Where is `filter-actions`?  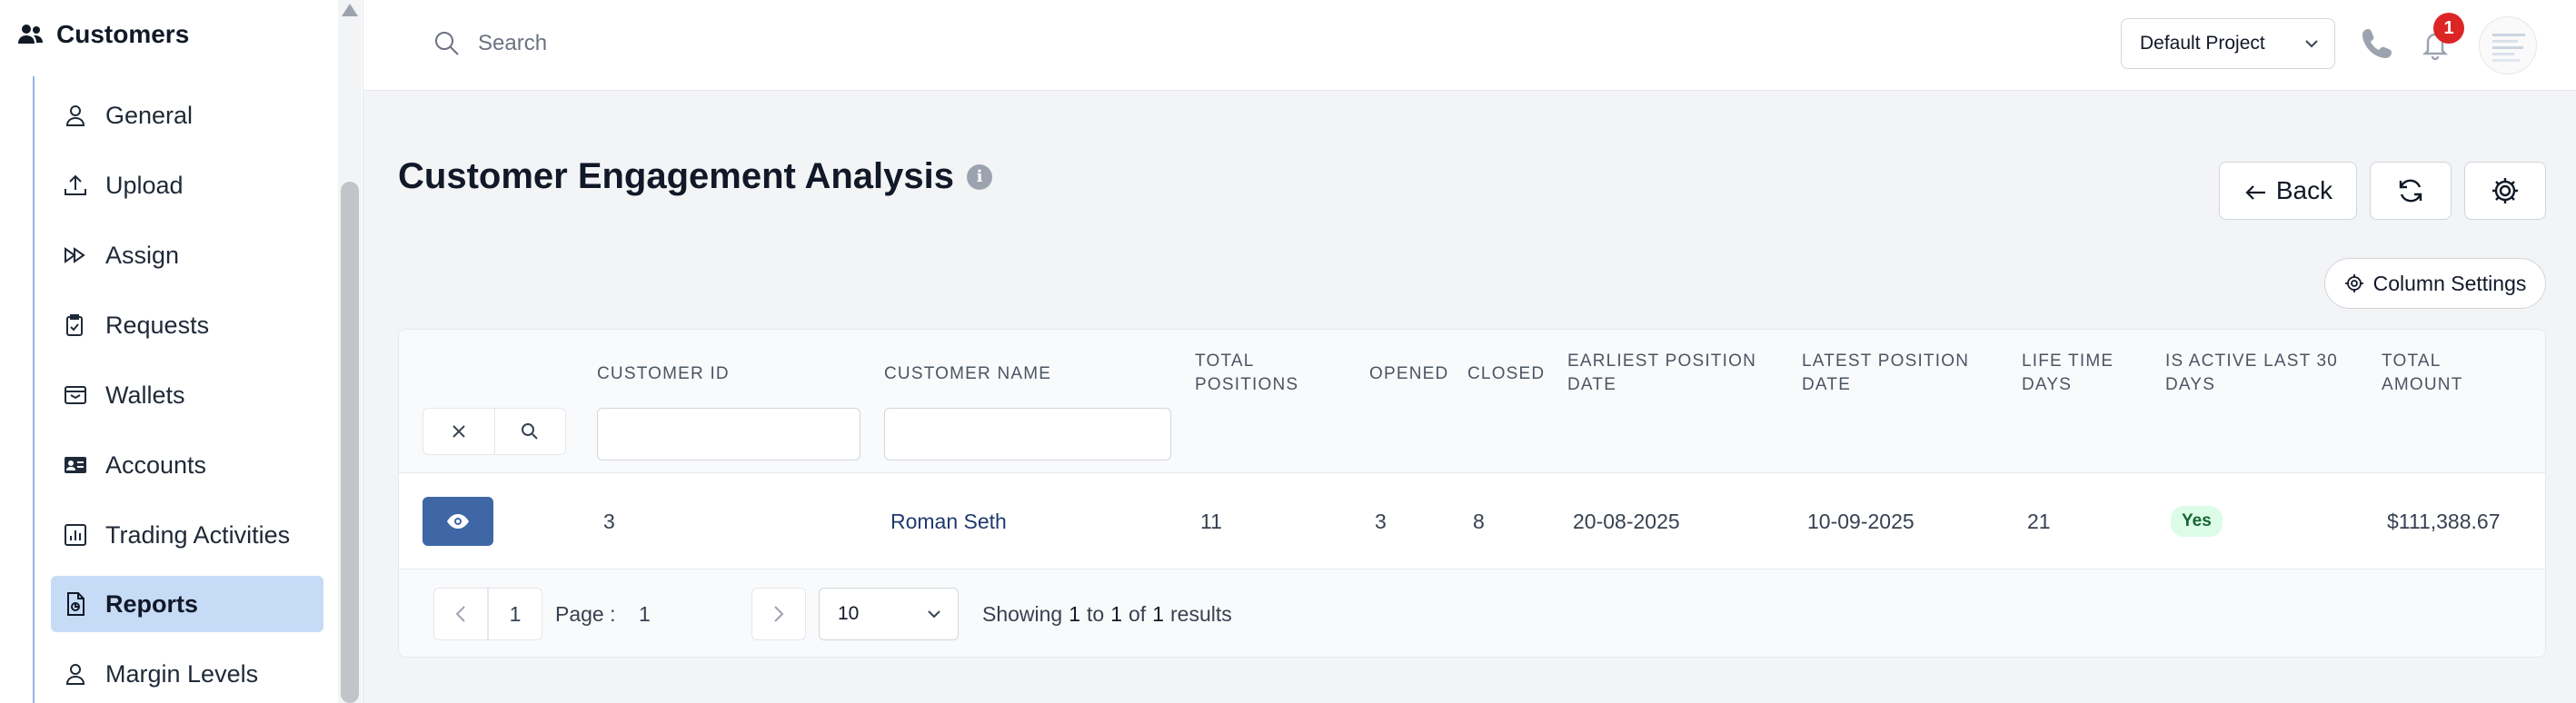 filter-actions is located at coordinates (494, 431).